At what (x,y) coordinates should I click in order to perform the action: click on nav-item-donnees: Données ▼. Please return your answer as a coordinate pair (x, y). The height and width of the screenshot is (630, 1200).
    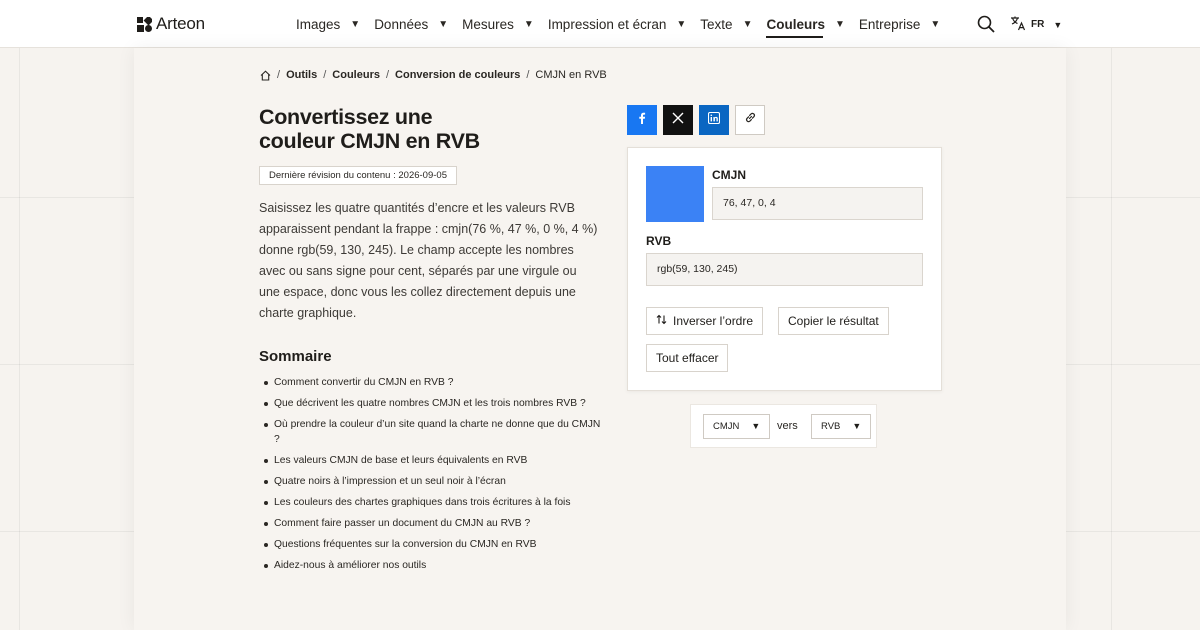
    Looking at the image, I should click on (411, 24).